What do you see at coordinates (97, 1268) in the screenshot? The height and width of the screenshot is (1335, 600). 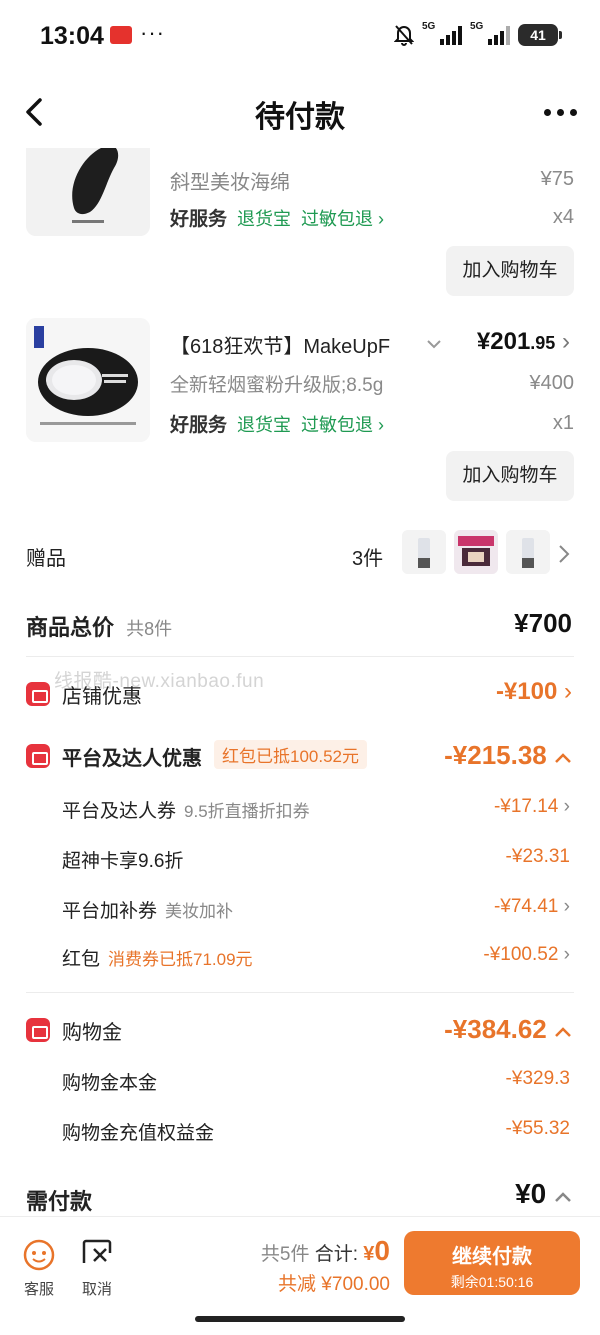 I see `cancel-order-button: 取消` at bounding box center [97, 1268].